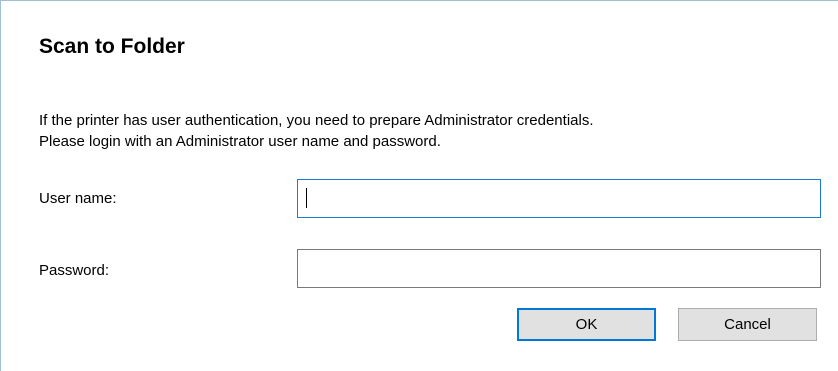 This screenshot has height=371, width=838. I want to click on text-caret, so click(306, 198).